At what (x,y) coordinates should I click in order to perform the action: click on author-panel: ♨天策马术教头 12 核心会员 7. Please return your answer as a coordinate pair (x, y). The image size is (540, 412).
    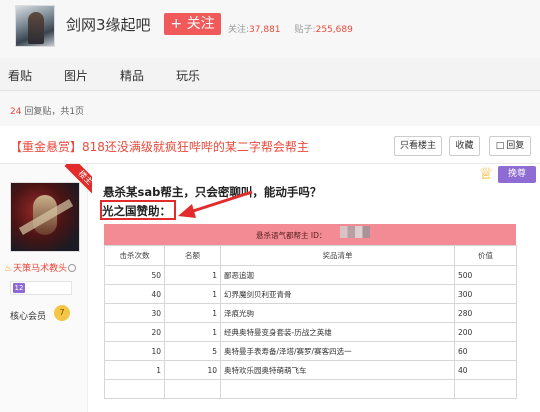
    Looking at the image, I should click on (44, 288).